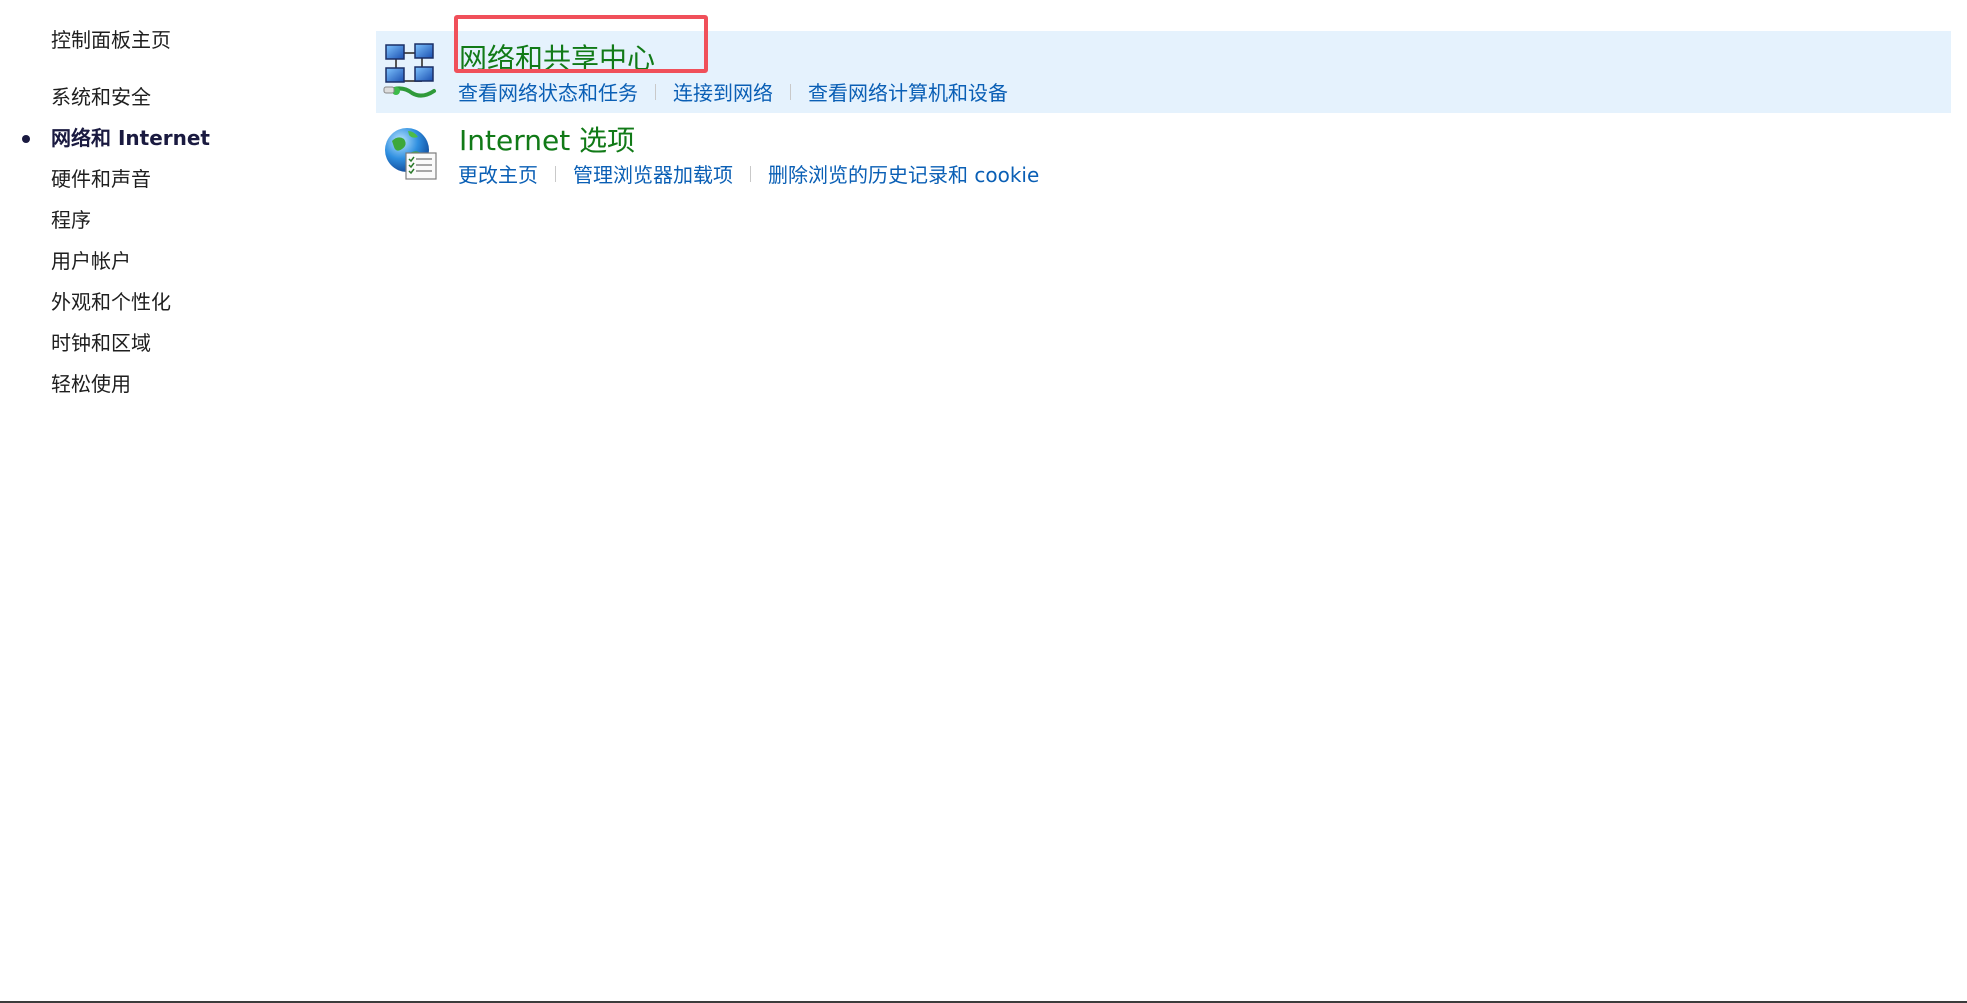 This screenshot has height=1003, width=1967. Describe the element at coordinates (26, 139) in the screenshot. I see `active-bullet-icon` at that location.